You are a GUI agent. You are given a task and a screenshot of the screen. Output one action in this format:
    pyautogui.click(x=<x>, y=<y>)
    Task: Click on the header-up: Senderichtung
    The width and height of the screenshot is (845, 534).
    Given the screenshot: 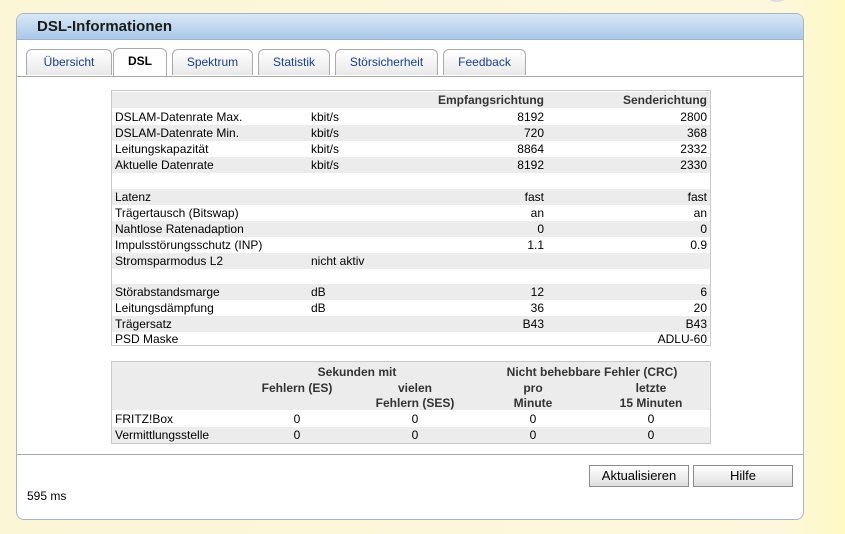 What is the action you would take?
    pyautogui.click(x=664, y=100)
    